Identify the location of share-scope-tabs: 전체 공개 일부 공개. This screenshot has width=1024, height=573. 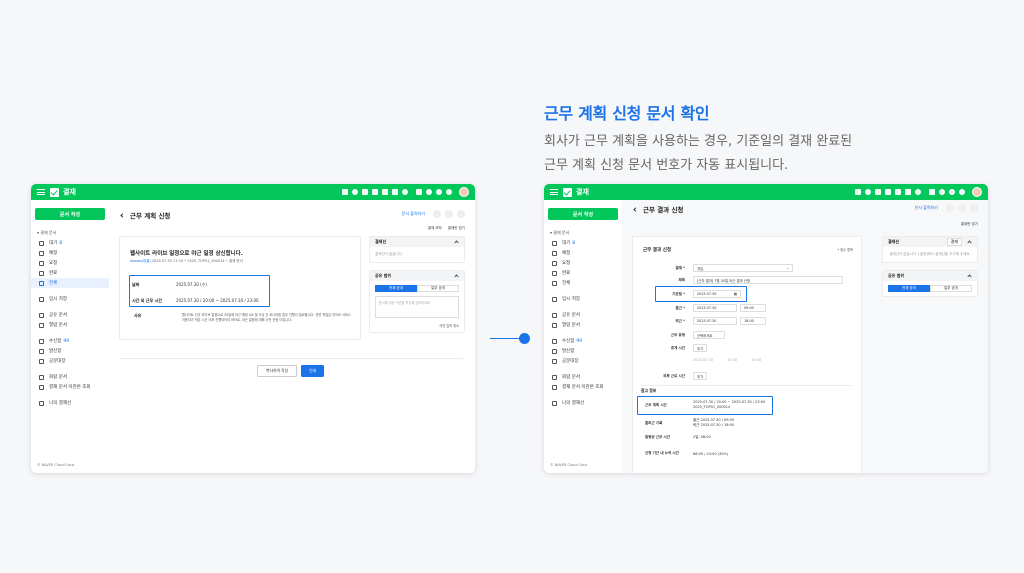
(930, 288).